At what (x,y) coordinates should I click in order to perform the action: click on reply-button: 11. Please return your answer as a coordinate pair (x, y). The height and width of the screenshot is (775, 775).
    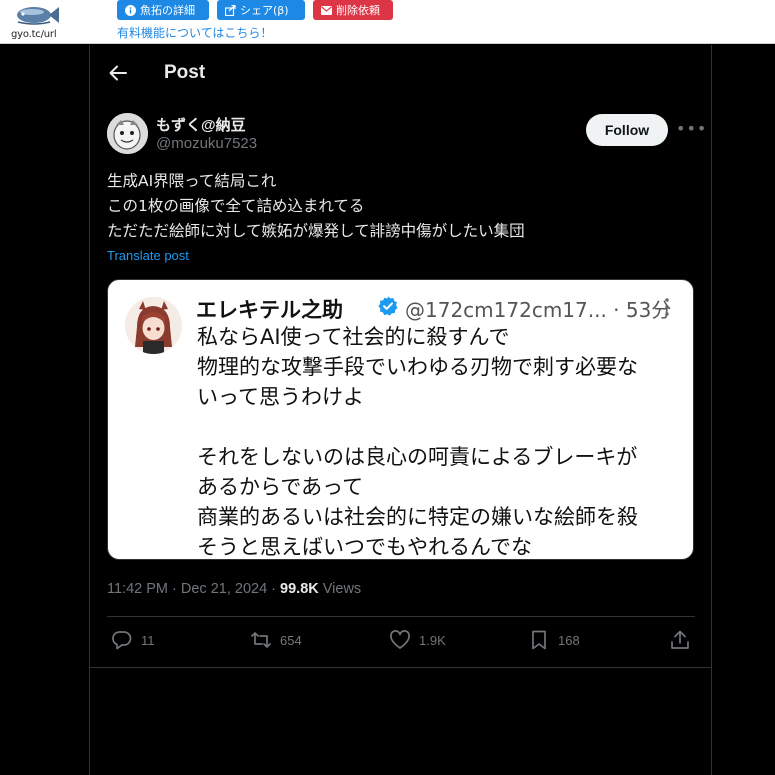
    Looking at the image, I should click on (133, 640).